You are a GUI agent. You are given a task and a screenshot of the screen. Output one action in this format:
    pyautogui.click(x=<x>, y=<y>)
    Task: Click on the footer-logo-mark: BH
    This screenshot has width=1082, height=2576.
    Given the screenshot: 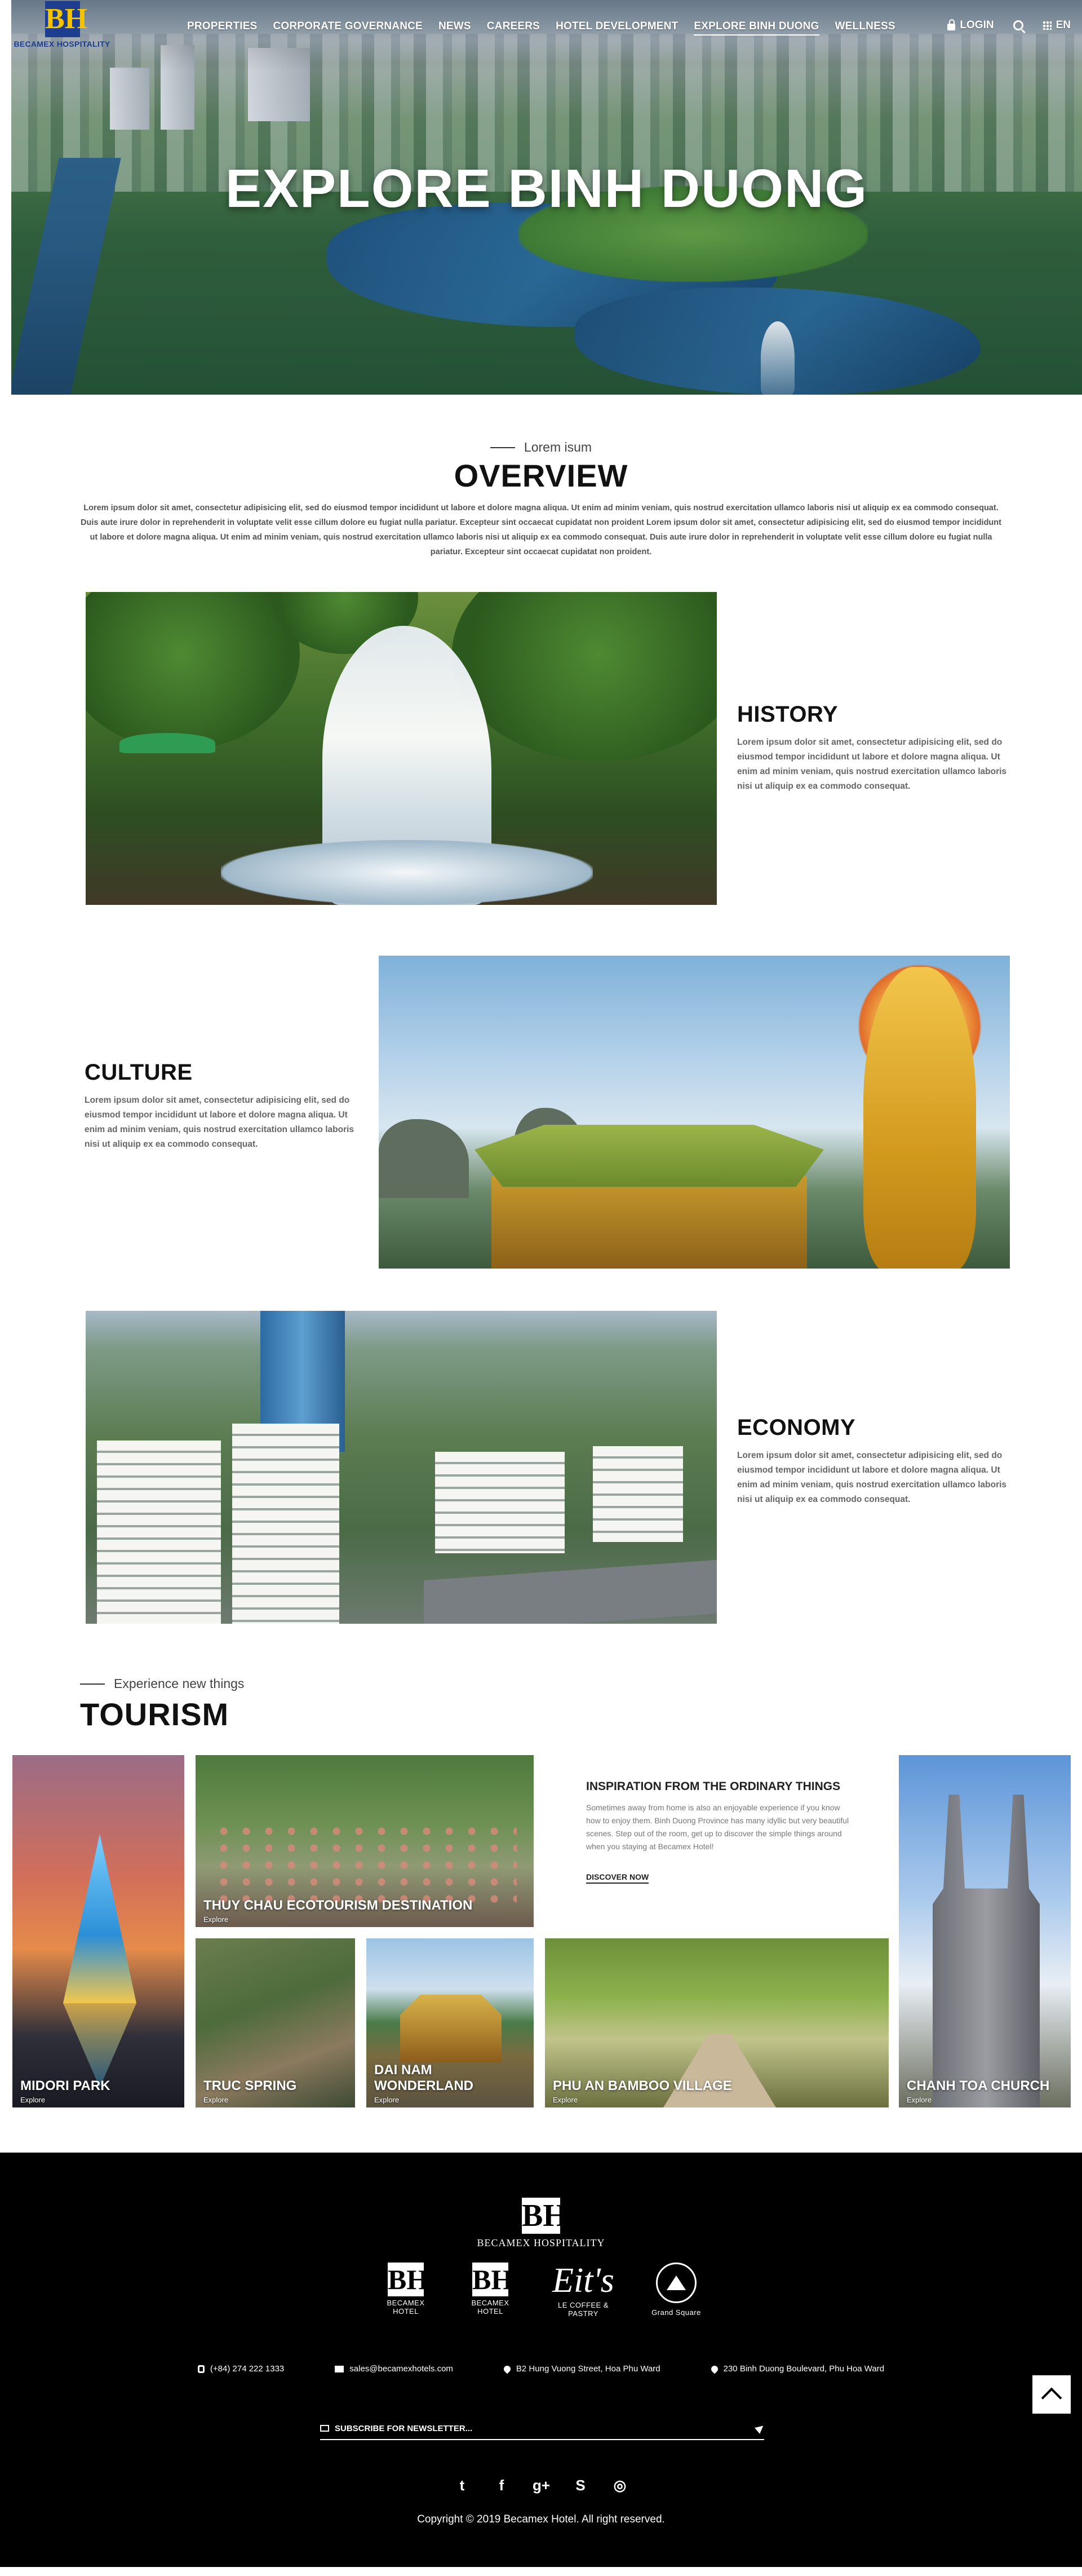 What is the action you would take?
    pyautogui.click(x=545, y=2216)
    